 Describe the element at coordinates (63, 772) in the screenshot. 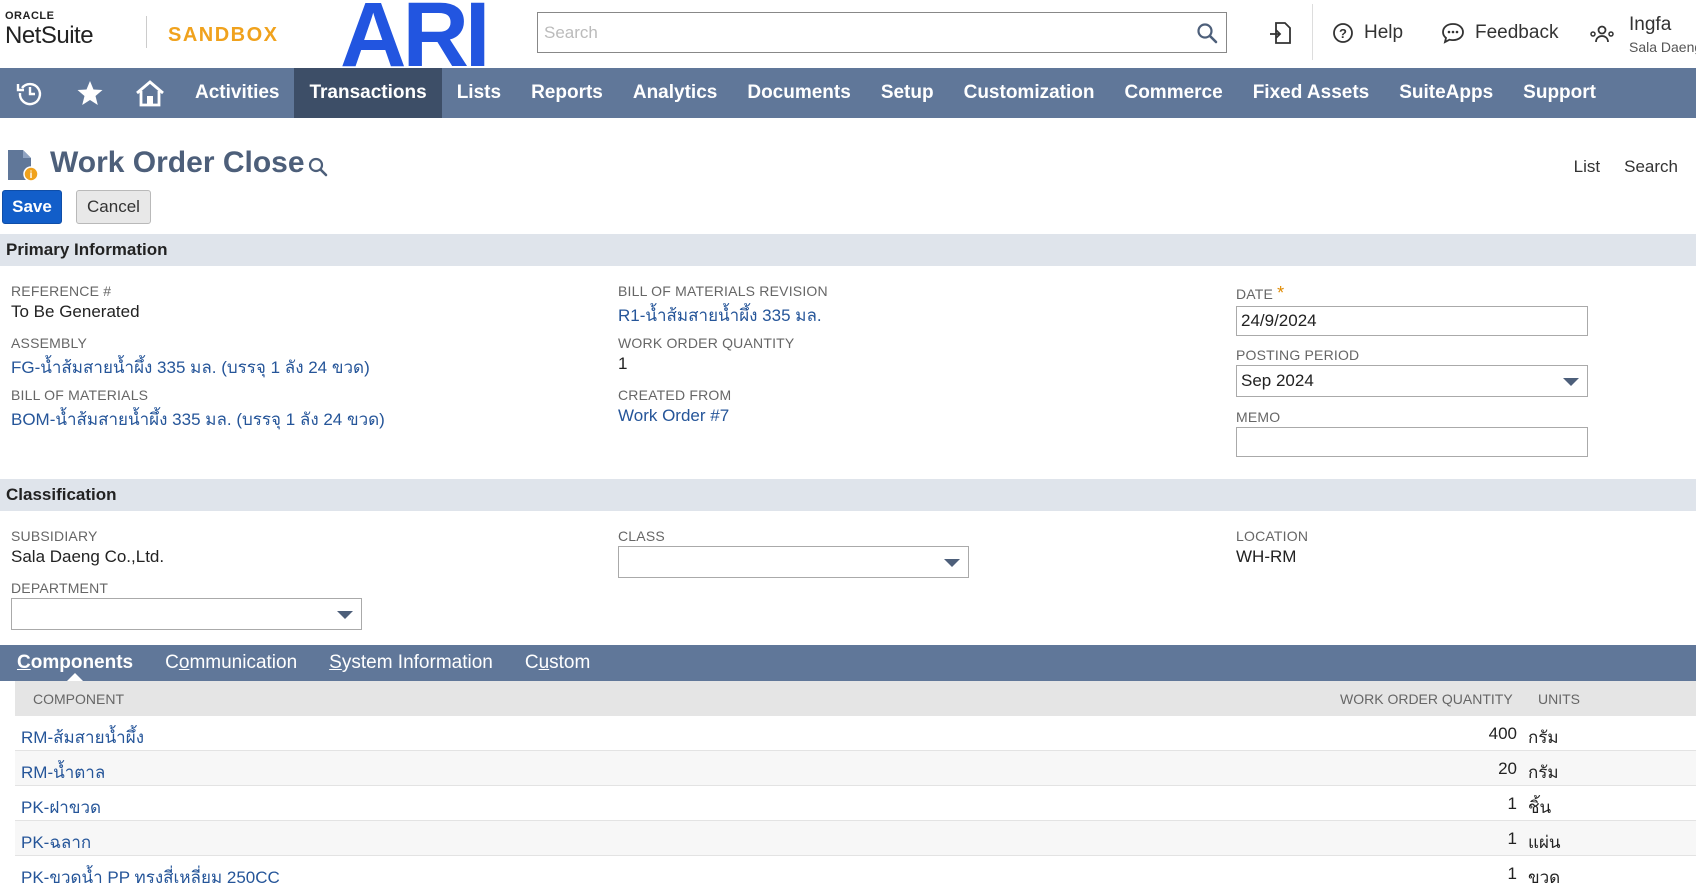

I see `component-link: RM-น้ำตาล` at that location.